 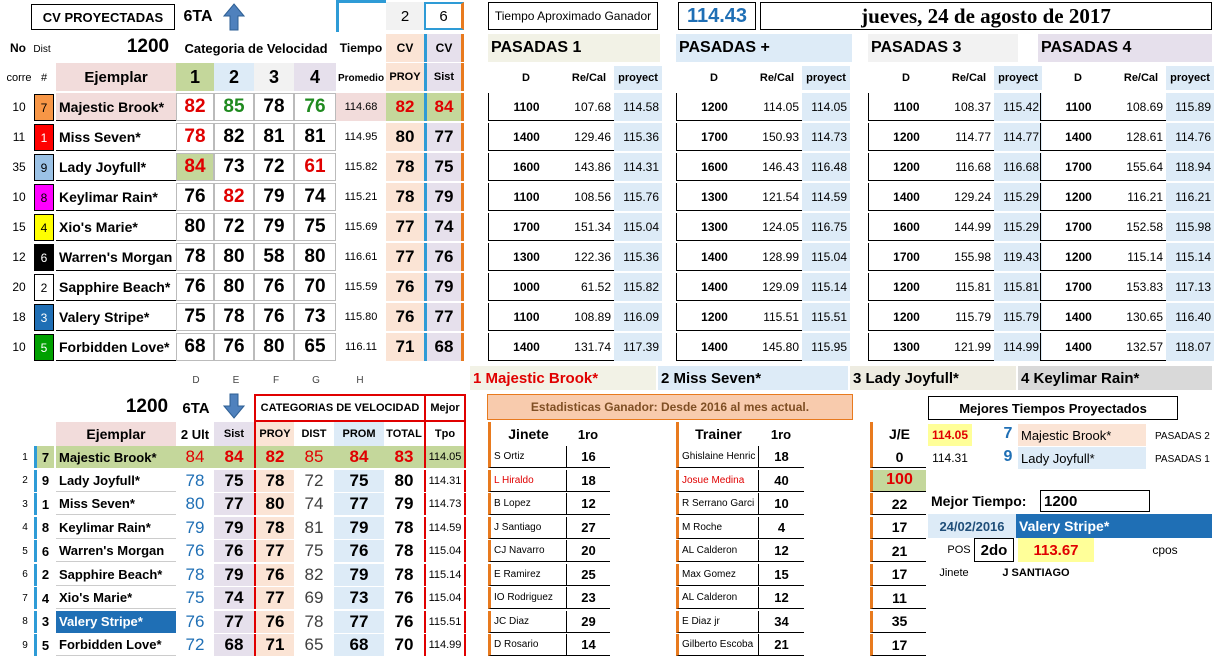 I want to click on prom-cell: 79, so click(x=359, y=574).